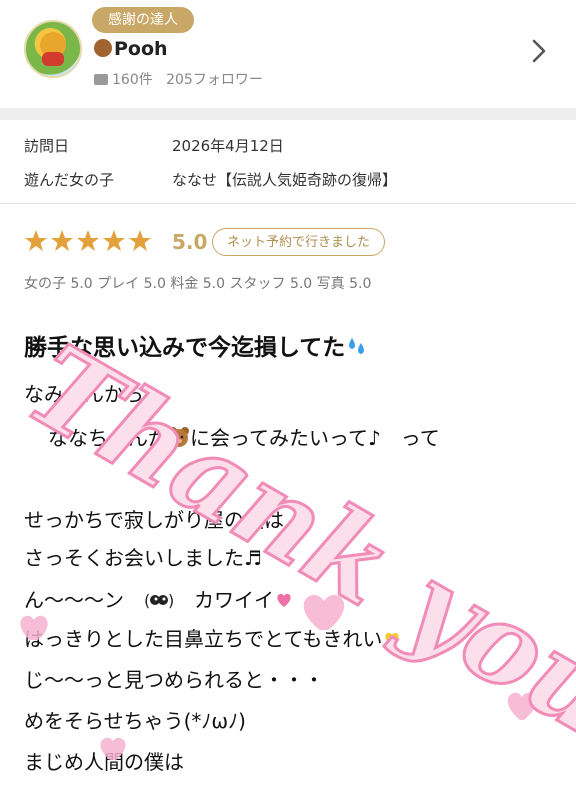 Image resolution: width=576 pixels, height=790 pixels. Describe the element at coordinates (135, 721) in the screenshot. I see `review-line: めをそらせちゃう(*ﾉωﾉ)` at that location.